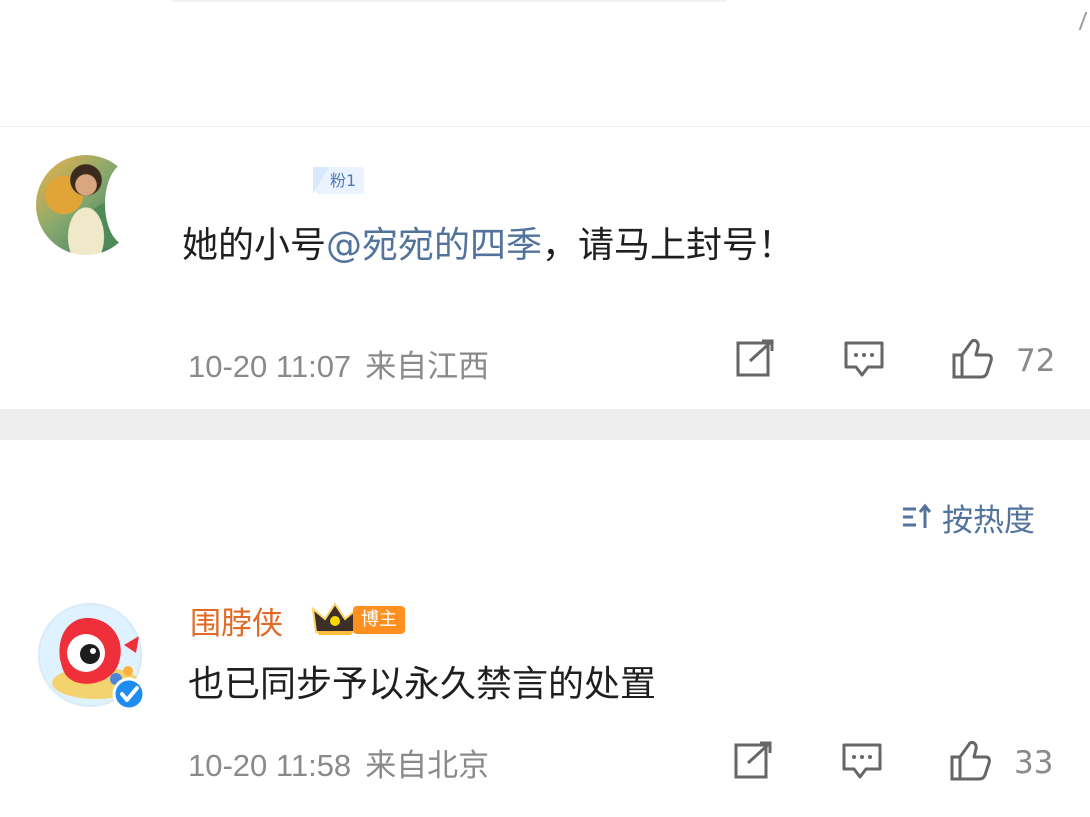 The width and height of the screenshot is (1090, 817). Describe the element at coordinates (129, 694) in the screenshot. I see `verified-icon` at that location.